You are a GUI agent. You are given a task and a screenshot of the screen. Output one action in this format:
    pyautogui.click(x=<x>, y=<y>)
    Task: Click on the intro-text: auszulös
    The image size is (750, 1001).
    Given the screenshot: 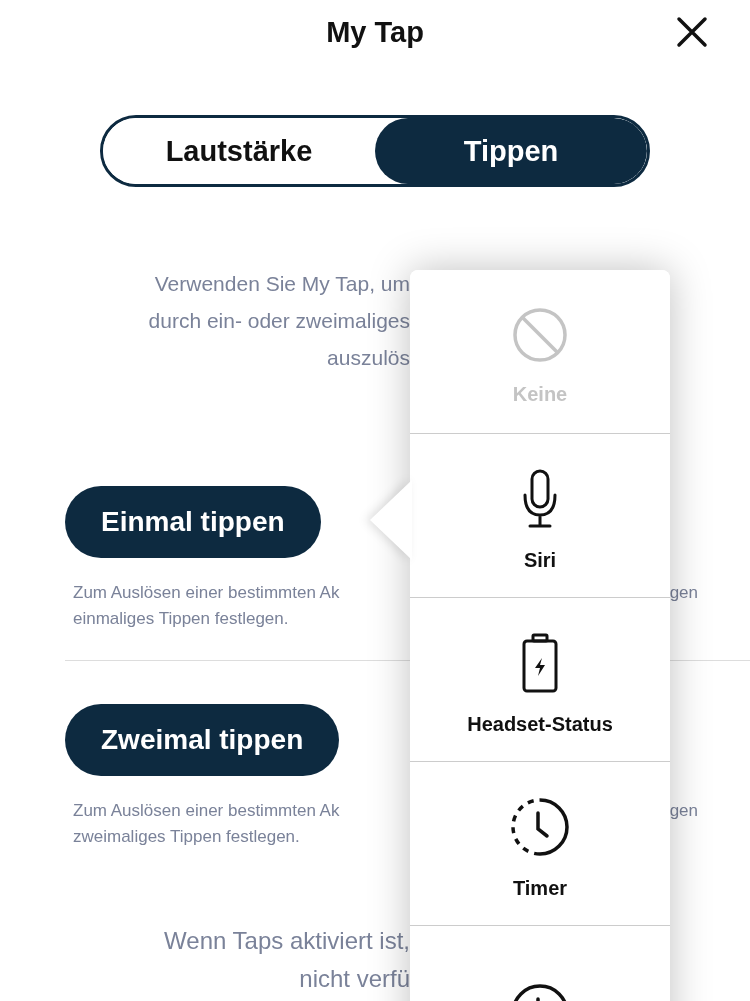 What is the action you would take?
    pyautogui.click(x=368, y=358)
    